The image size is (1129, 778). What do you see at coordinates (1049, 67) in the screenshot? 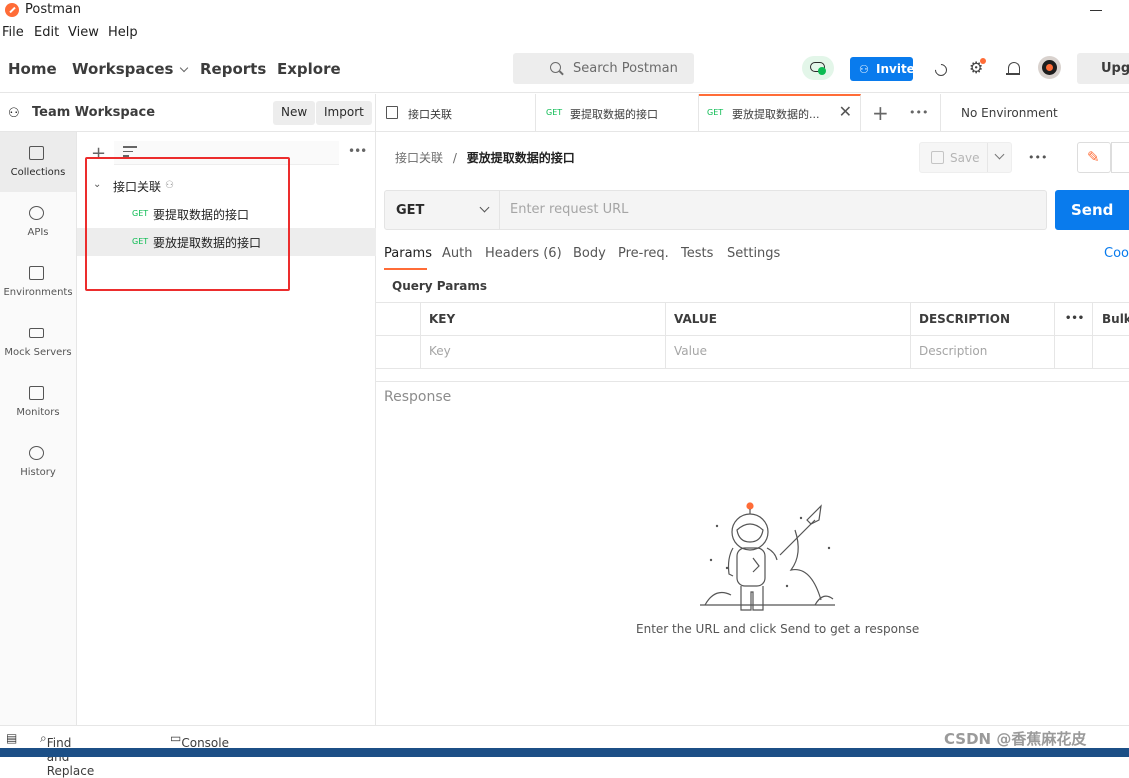
I see `avatar` at bounding box center [1049, 67].